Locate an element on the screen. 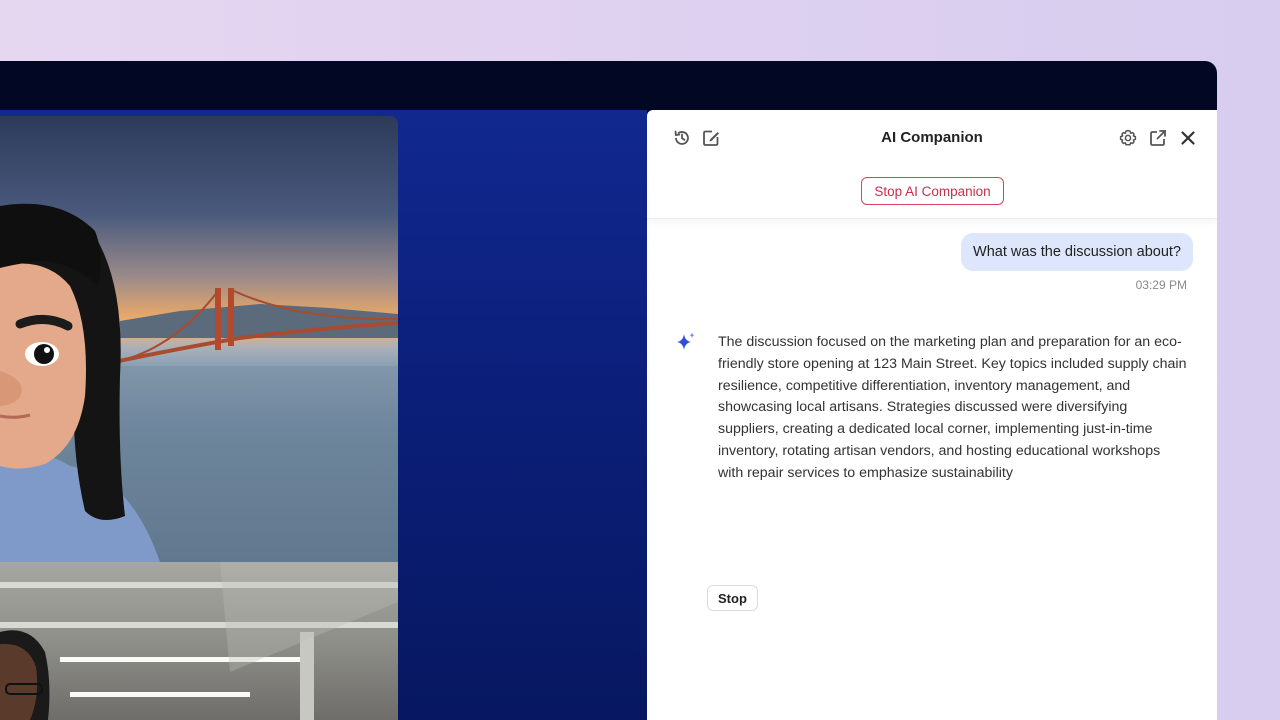 The image size is (1280, 720). stop-ai-companion-button: Stop AI Companion is located at coordinates (932, 191).